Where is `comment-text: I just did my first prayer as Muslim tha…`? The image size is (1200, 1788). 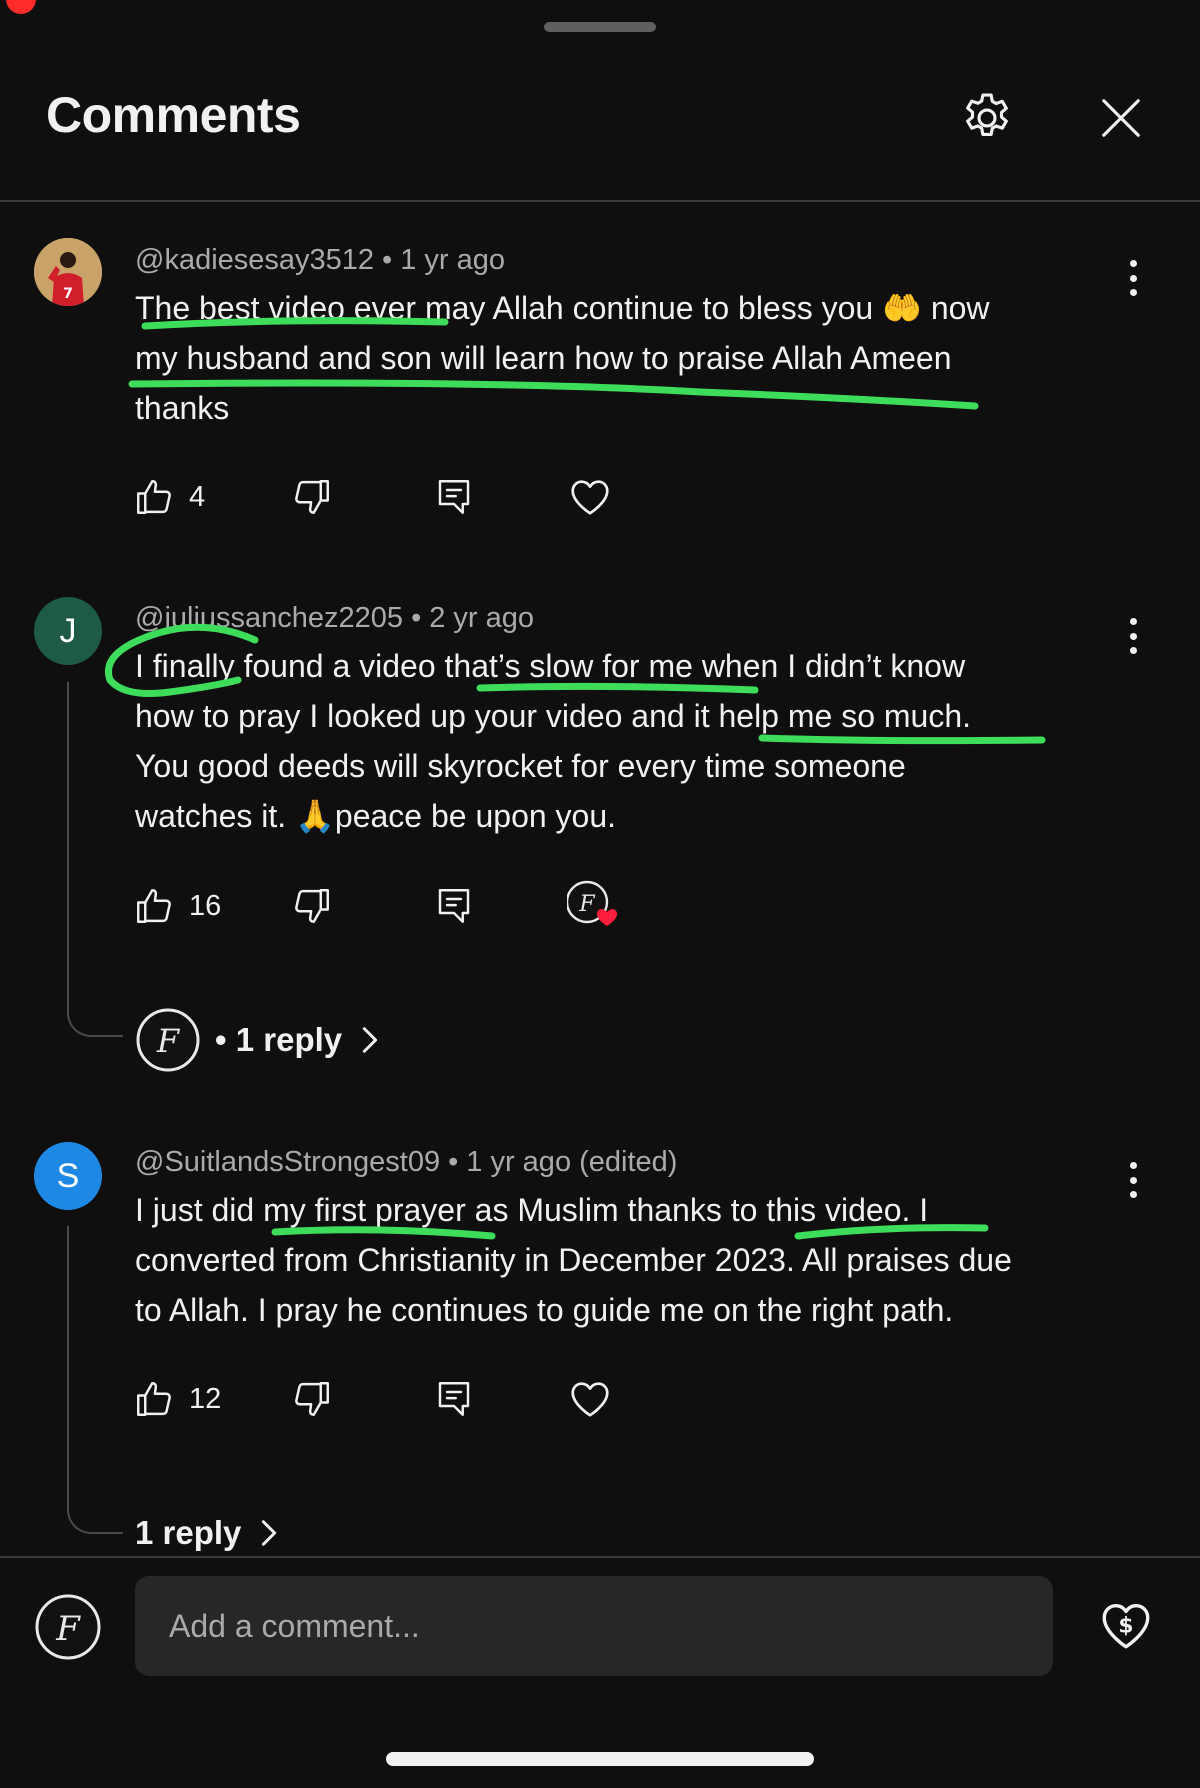 comment-text: I just did my first prayer as Muslim tha… is located at coordinates (640, 1260).